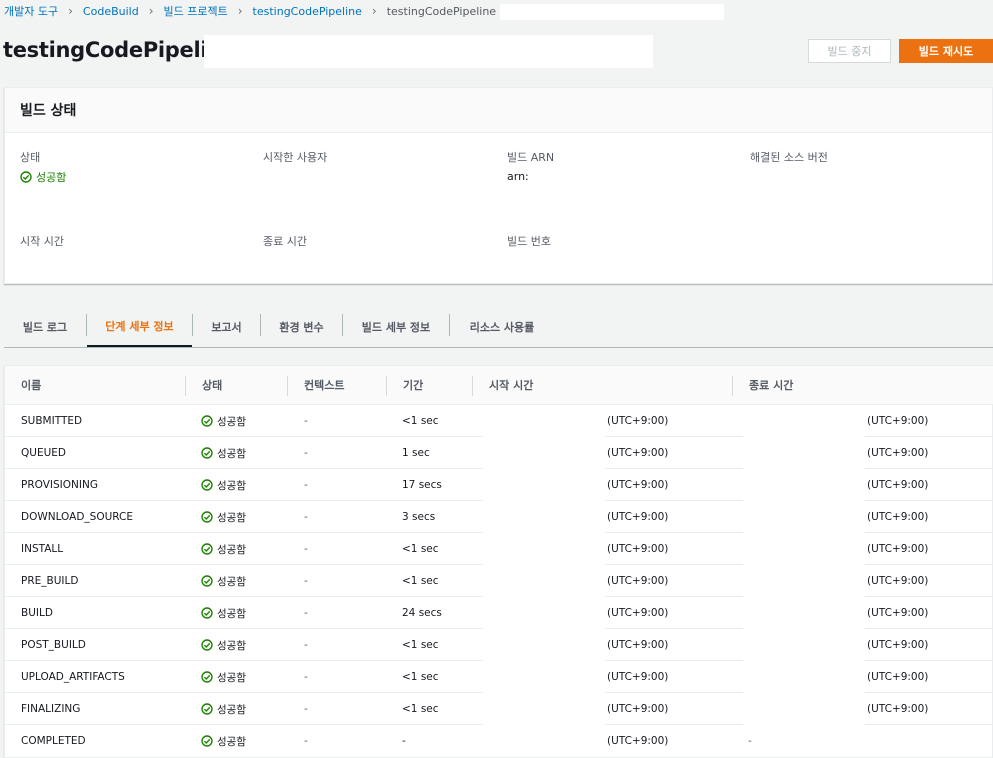  I want to click on phase-name: UPLOAD_ARTIFACTS, so click(73, 677).